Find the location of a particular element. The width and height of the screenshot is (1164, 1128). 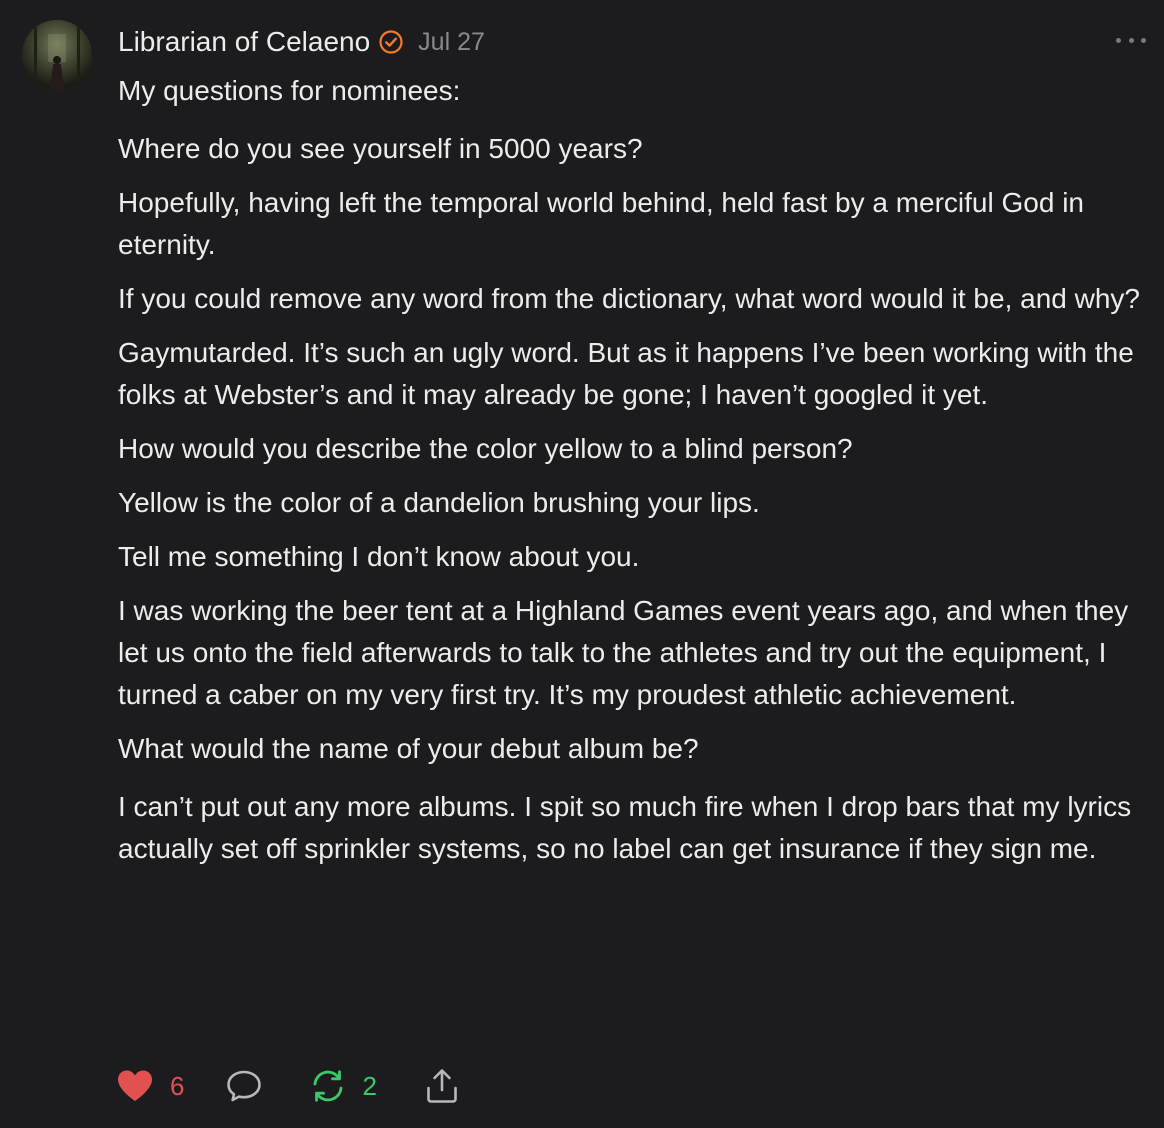

comment-bubble-icon is located at coordinates (244, 1086).